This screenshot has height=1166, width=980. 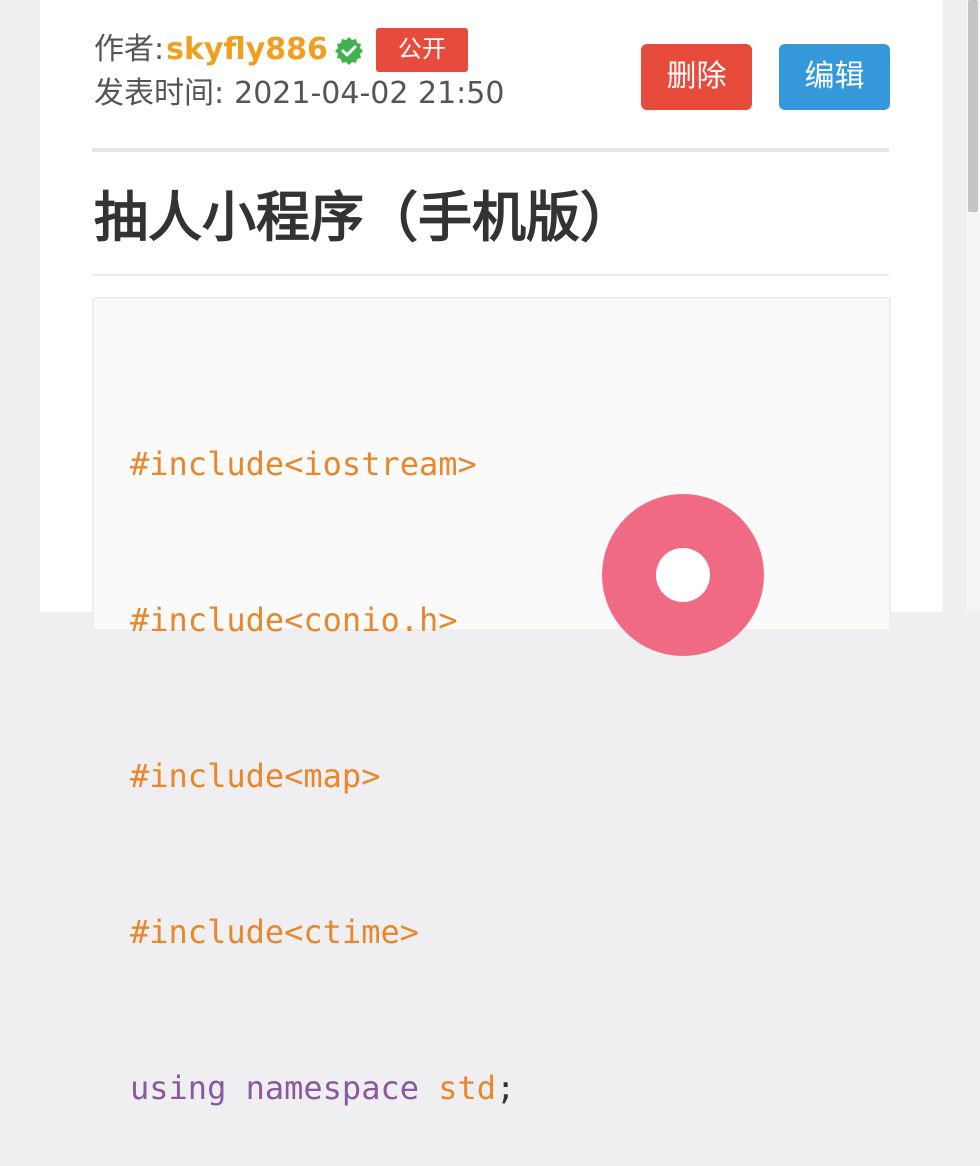 What do you see at coordinates (696, 77) in the screenshot?
I see `delete-button: 删除` at bounding box center [696, 77].